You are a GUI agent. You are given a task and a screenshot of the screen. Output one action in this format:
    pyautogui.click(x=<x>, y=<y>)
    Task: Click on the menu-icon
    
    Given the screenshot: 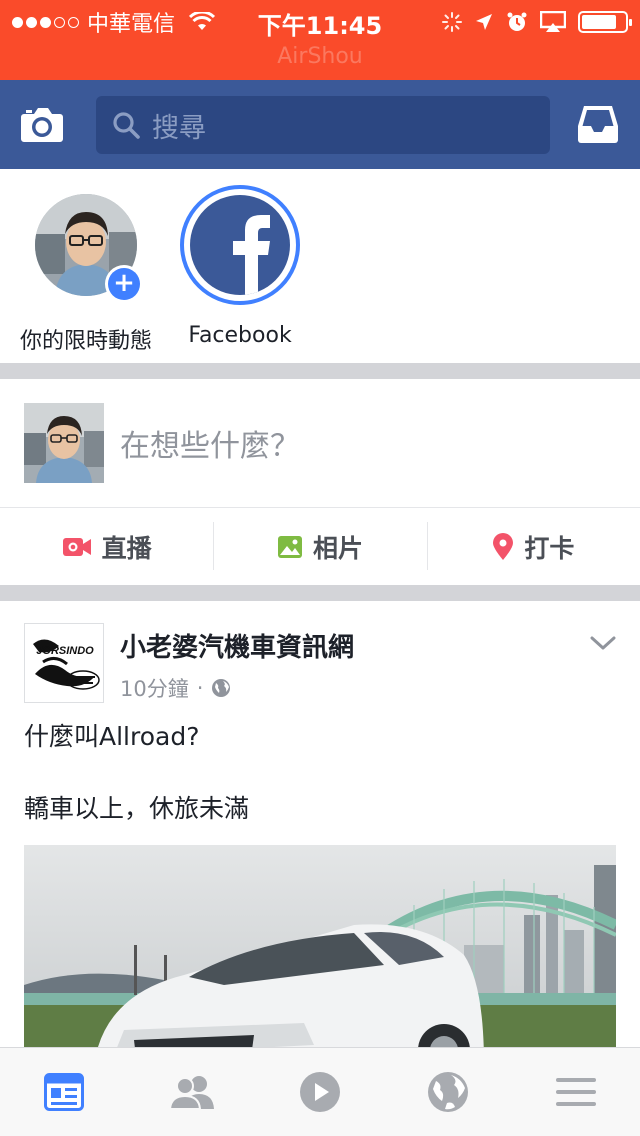 What is the action you would take?
    pyautogui.click(x=576, y=1092)
    